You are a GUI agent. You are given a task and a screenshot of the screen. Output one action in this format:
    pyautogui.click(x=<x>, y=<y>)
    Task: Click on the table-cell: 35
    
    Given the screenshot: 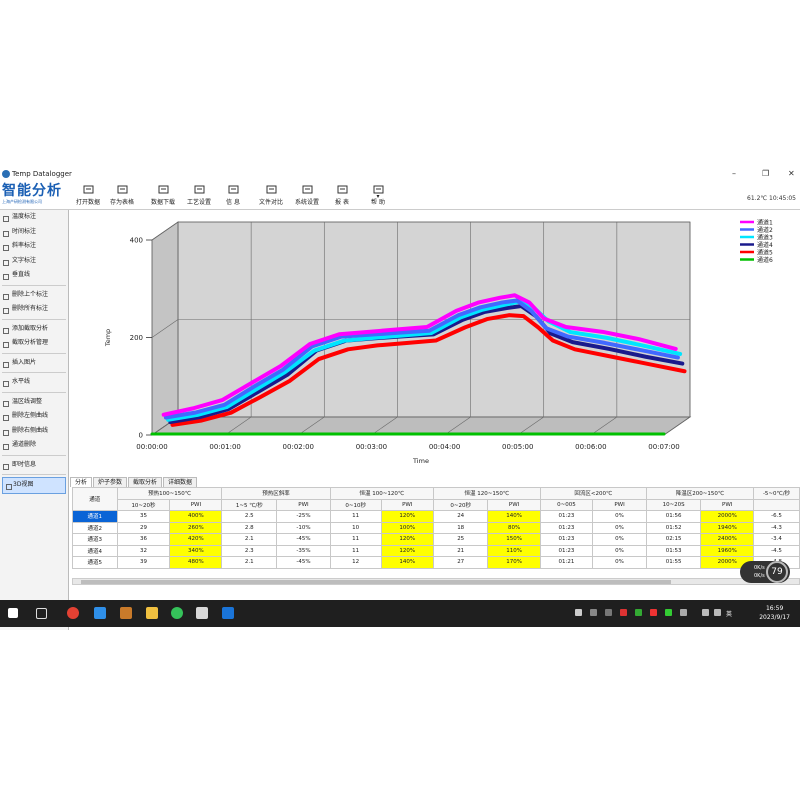 What is the action you would take?
    pyautogui.click(x=143, y=516)
    